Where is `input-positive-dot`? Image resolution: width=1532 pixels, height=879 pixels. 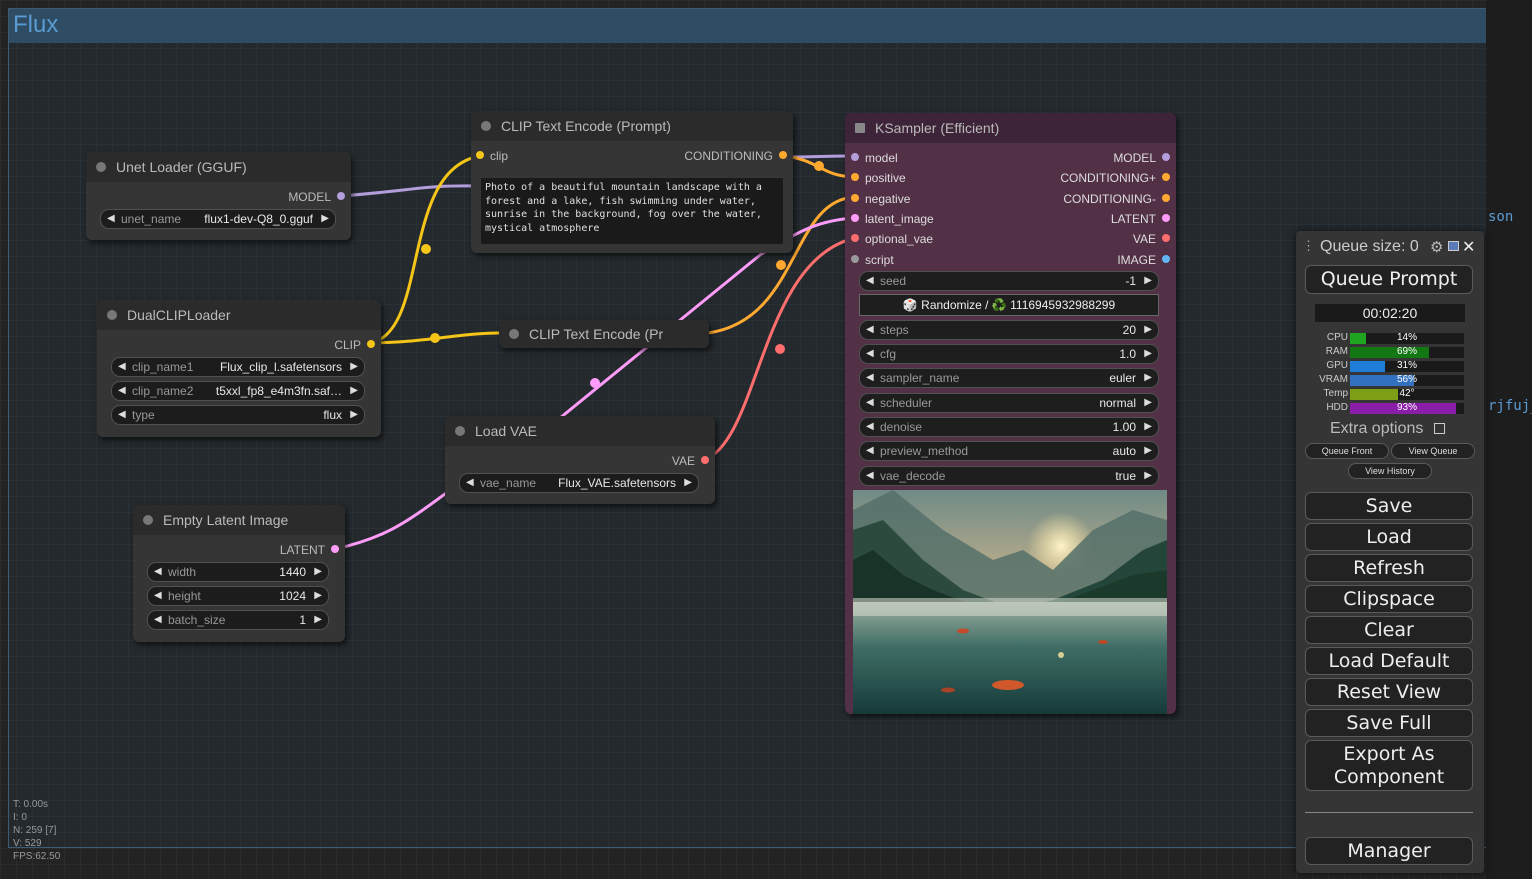
input-positive-dot is located at coordinates (855, 177).